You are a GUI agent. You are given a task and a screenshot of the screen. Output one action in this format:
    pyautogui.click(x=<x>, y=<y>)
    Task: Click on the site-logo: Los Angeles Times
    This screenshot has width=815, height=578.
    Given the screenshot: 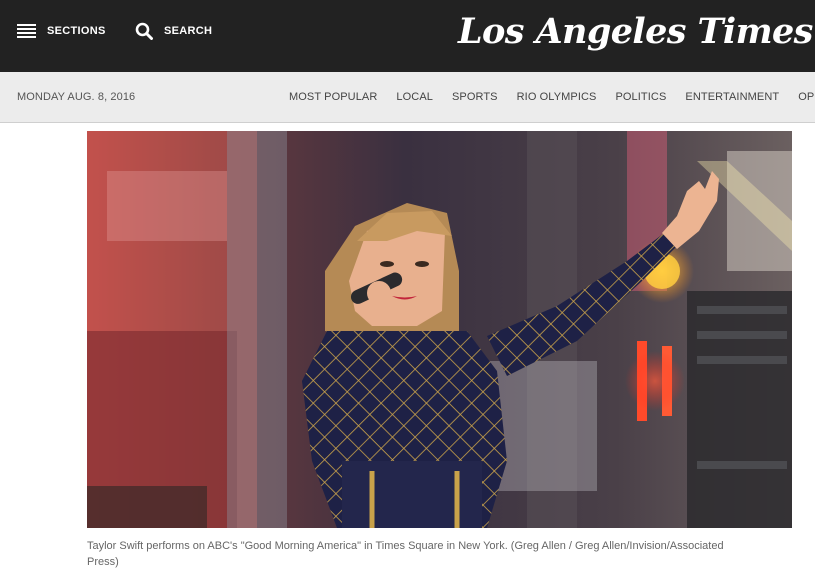 What is the action you would take?
    pyautogui.click(x=635, y=32)
    